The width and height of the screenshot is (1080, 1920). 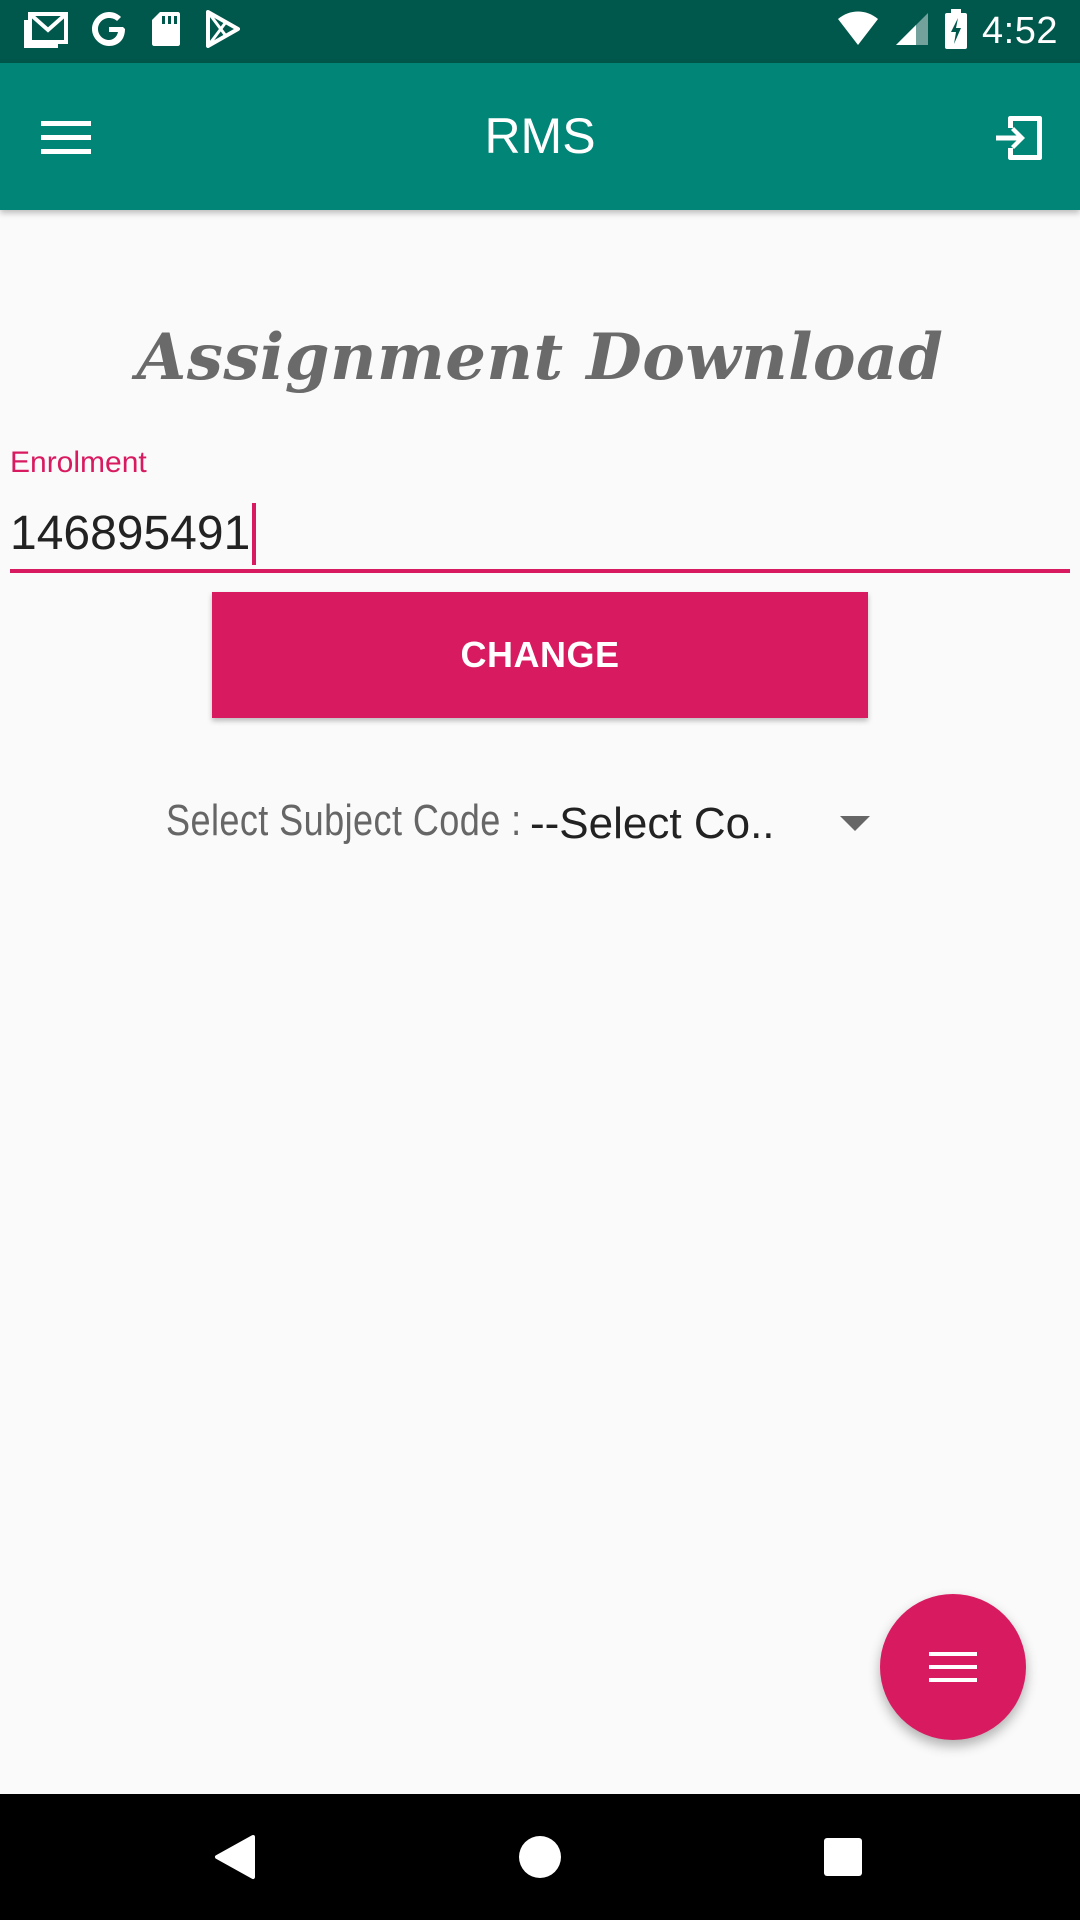 I want to click on system-navigation-bar, so click(x=540, y=1857).